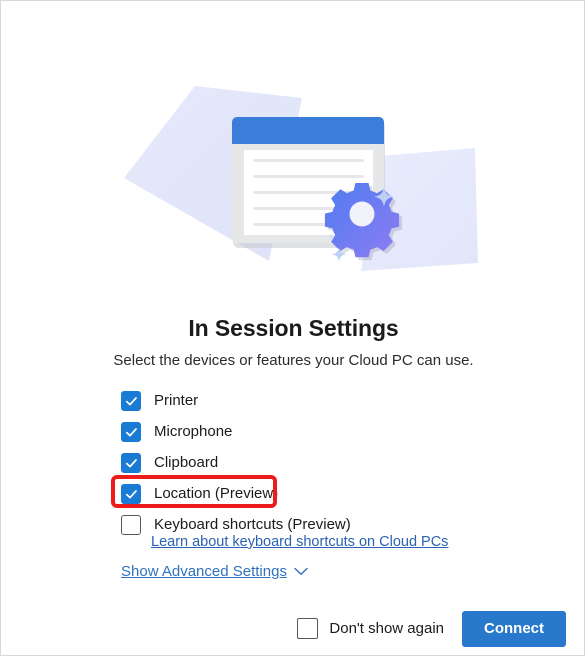 The width and height of the screenshot is (585, 656). I want to click on checkbox-location, so click(131, 494).